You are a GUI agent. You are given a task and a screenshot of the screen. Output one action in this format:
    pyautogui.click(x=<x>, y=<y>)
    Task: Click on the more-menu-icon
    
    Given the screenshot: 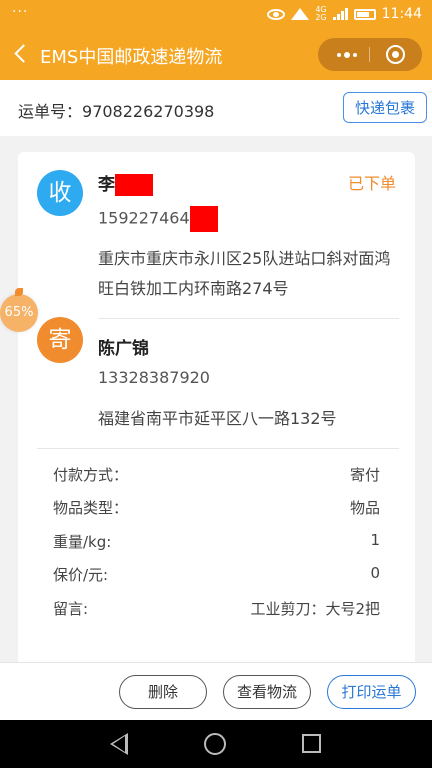 What is the action you would take?
    pyautogui.click(x=347, y=54)
    